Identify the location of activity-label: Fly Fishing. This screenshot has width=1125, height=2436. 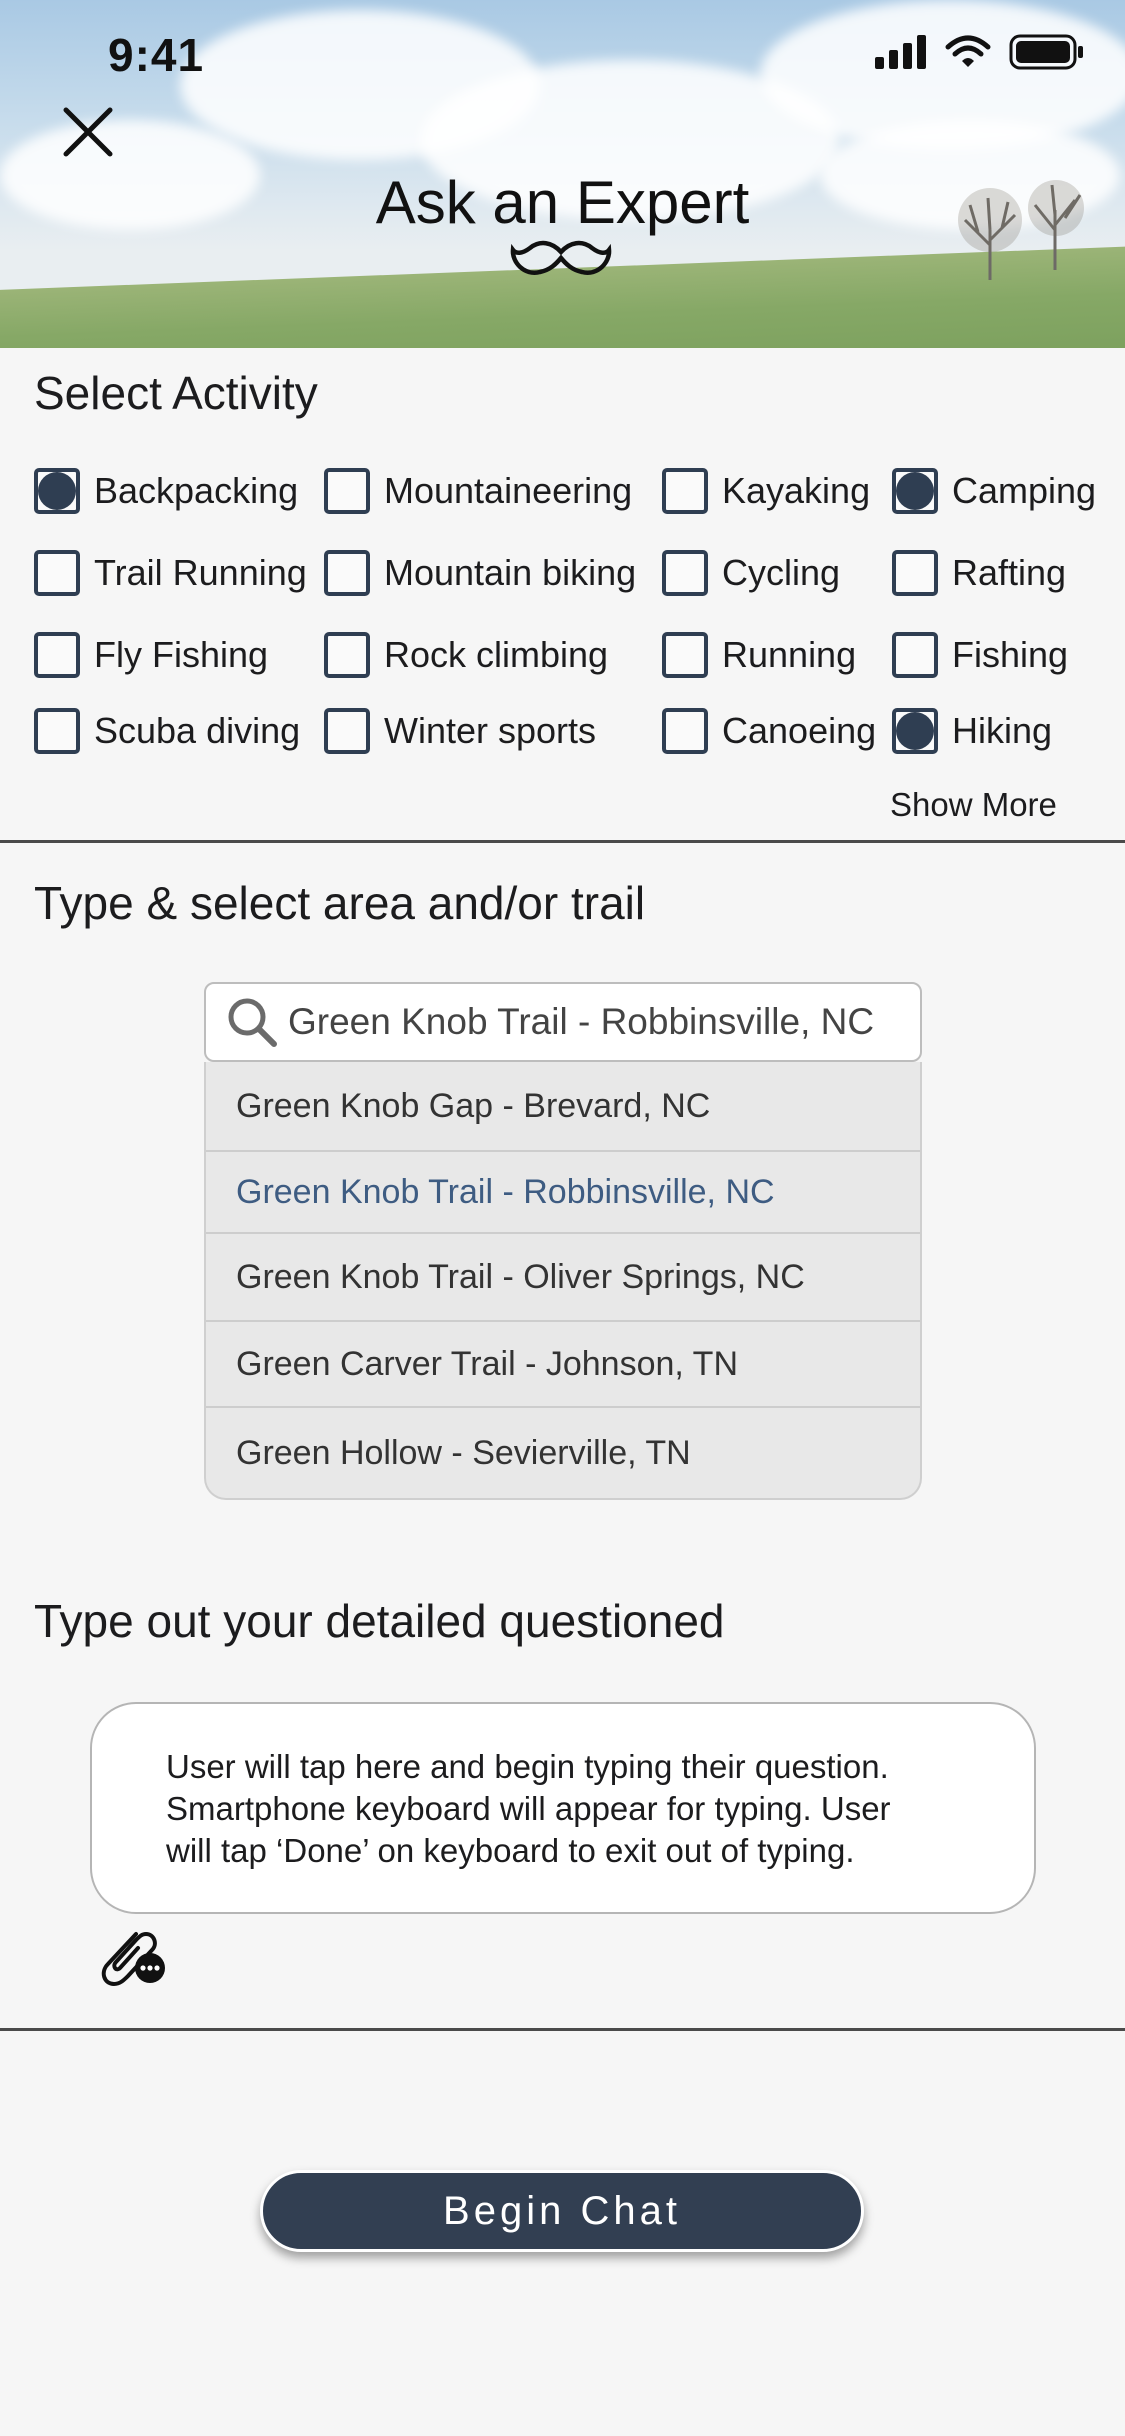
(181, 654).